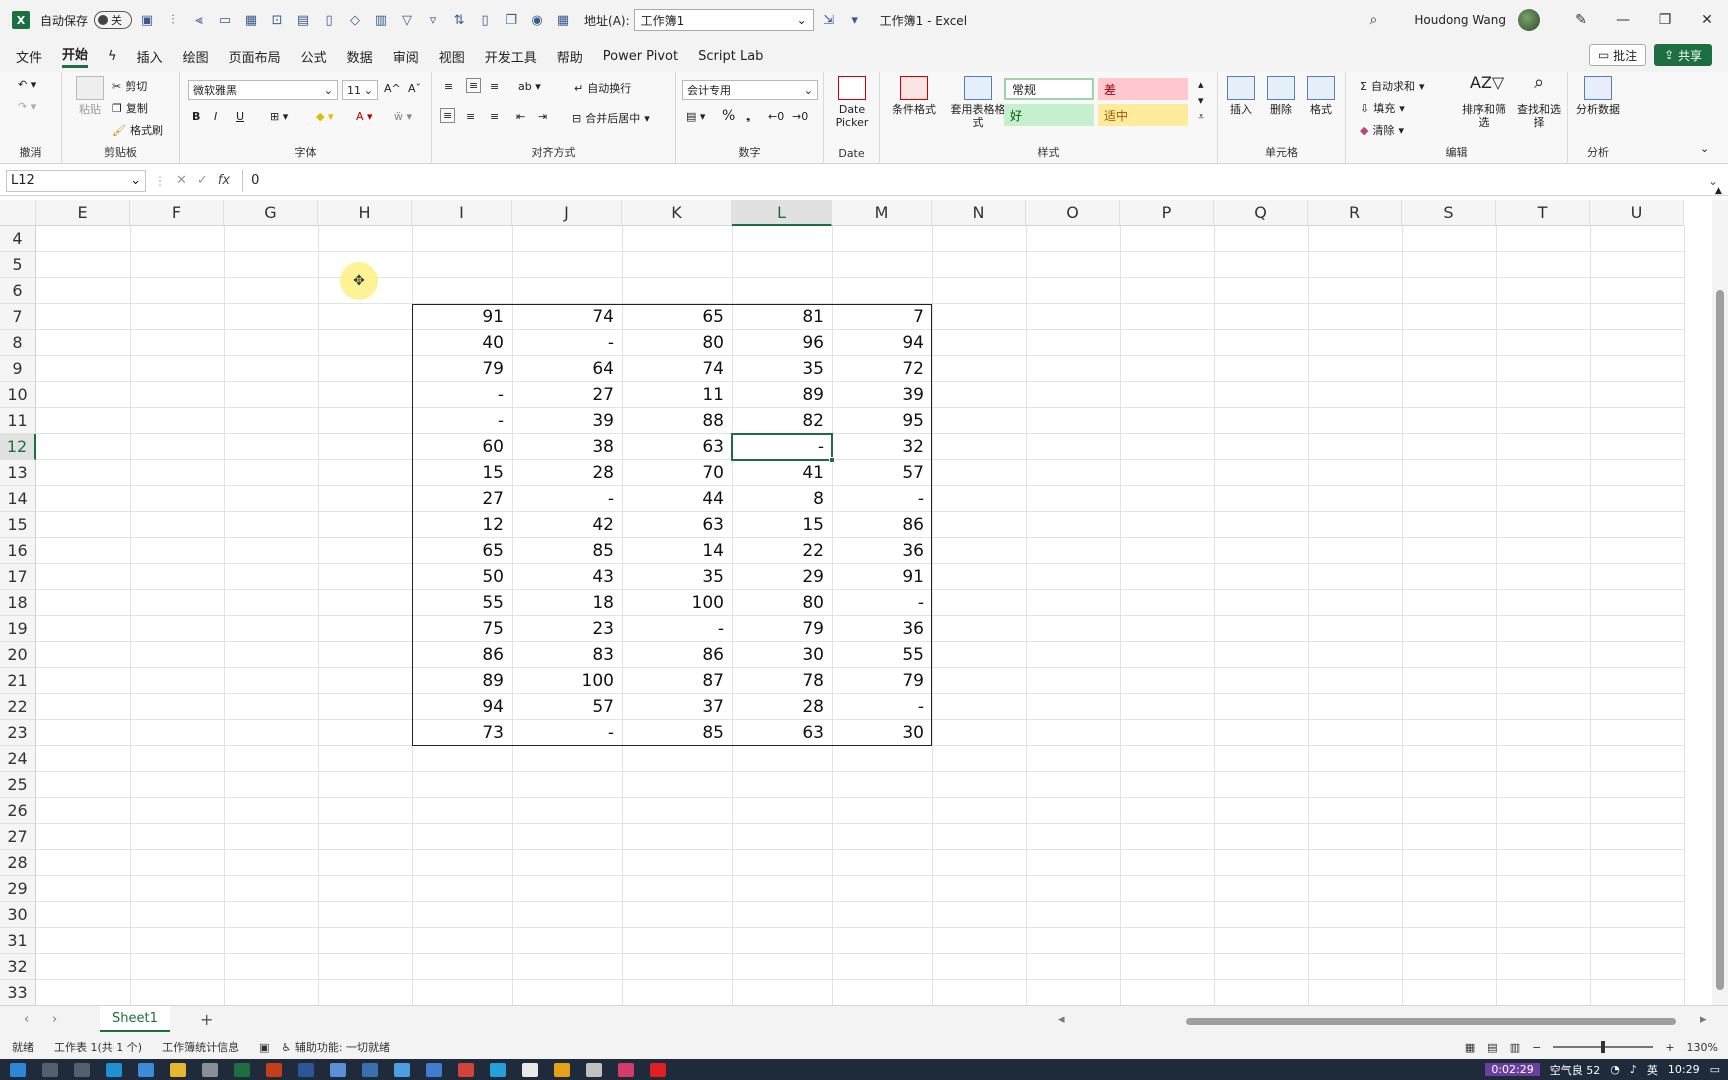  What do you see at coordinates (251, 20) in the screenshot?
I see `table-icon: ▦` at bounding box center [251, 20].